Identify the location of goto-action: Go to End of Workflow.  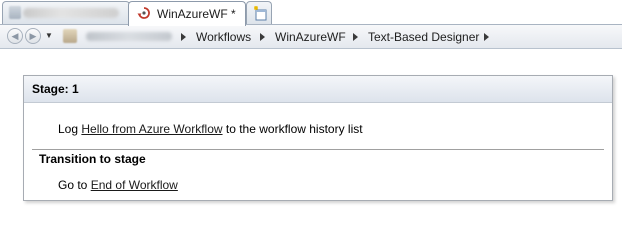
(118, 185).